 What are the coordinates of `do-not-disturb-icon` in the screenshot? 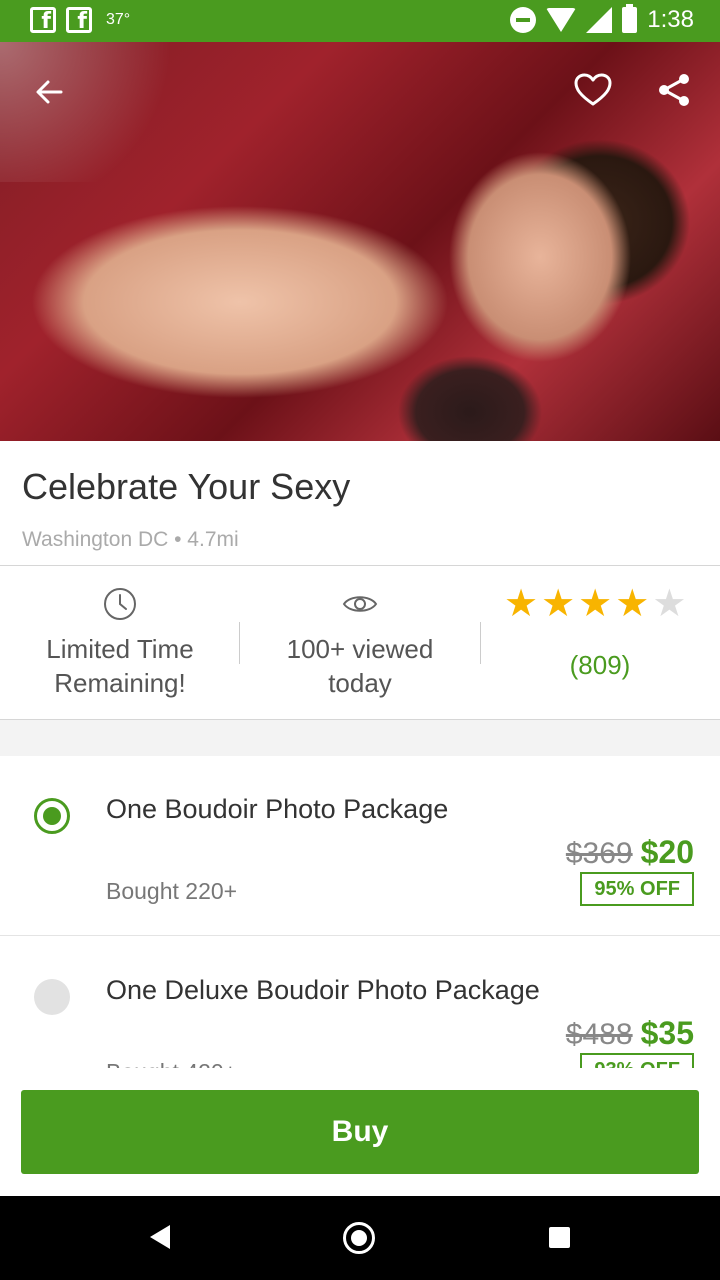 It's located at (523, 20).